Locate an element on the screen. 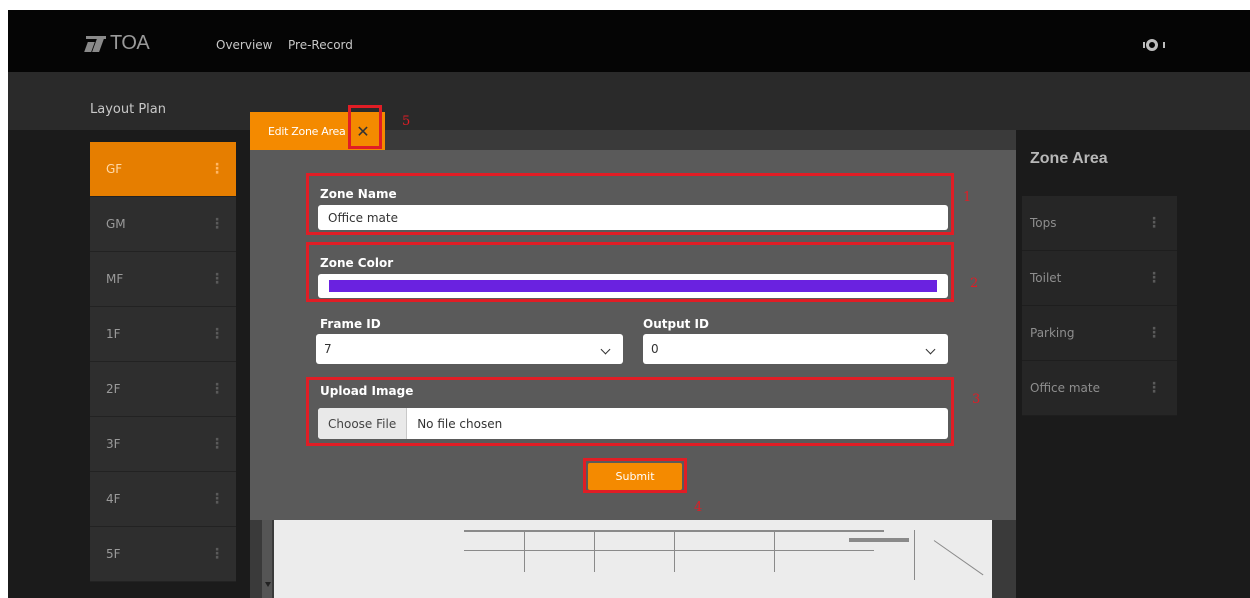 The image size is (1250, 598). floor-label: 5F is located at coordinates (113, 554).